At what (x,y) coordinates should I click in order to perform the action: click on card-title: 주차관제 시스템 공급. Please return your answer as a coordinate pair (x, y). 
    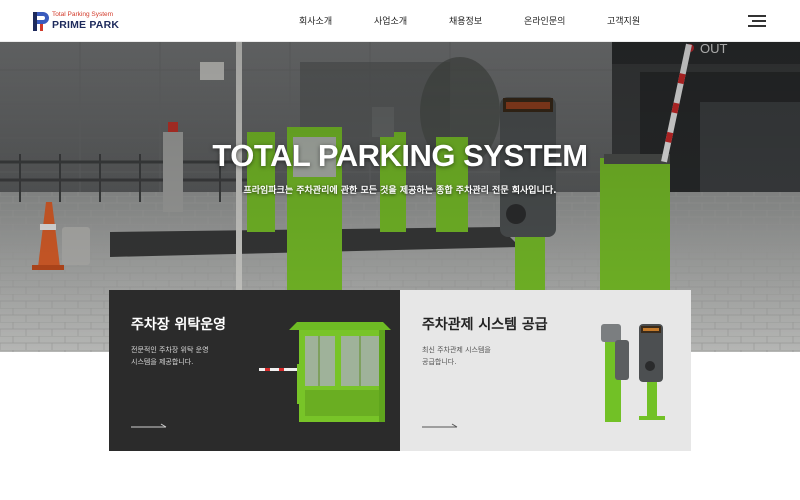
    Looking at the image, I should click on (485, 325).